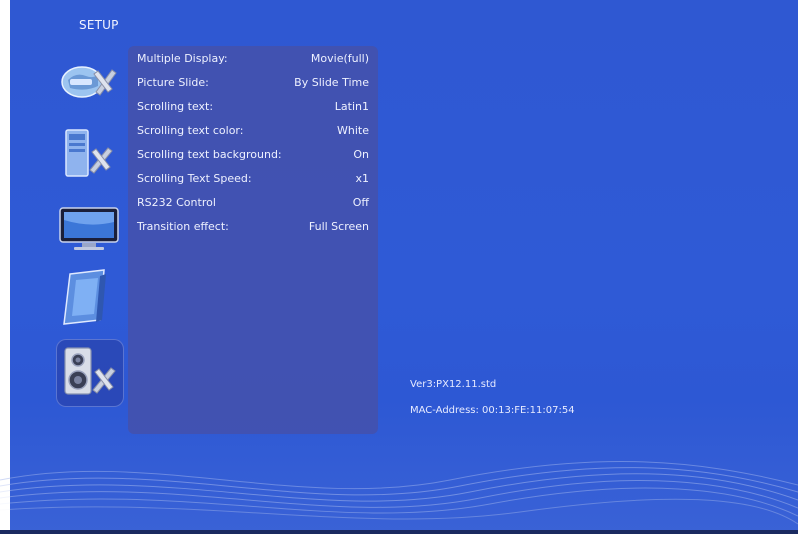  What do you see at coordinates (339, 58) in the screenshot?
I see `menu-item-value: Movie(full)` at bounding box center [339, 58].